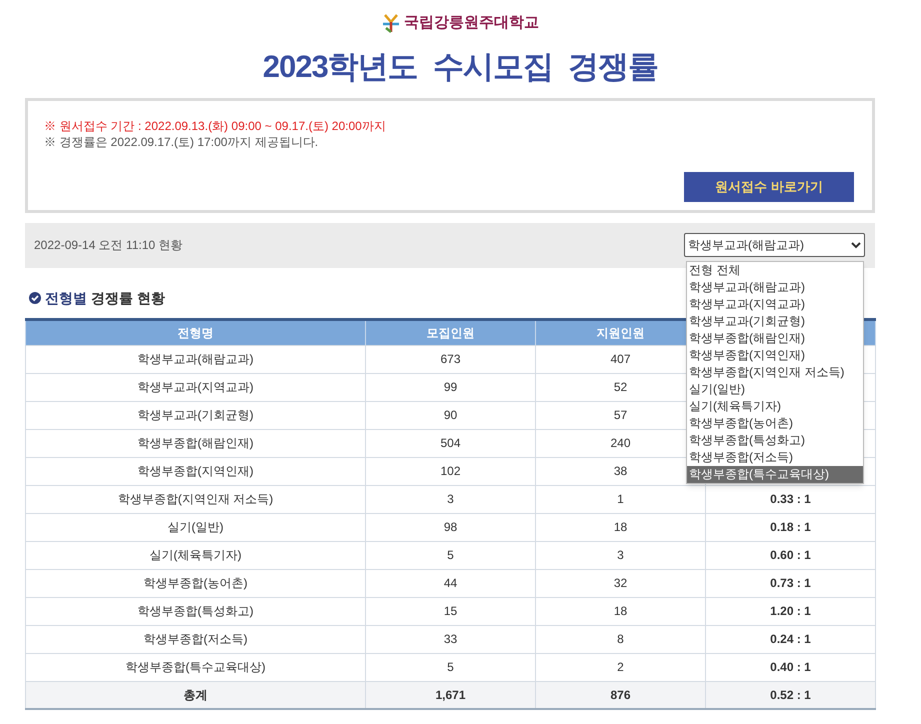 This screenshot has width=921, height=724. I want to click on table-cell: 학생부교과(지역교과), so click(196, 387).